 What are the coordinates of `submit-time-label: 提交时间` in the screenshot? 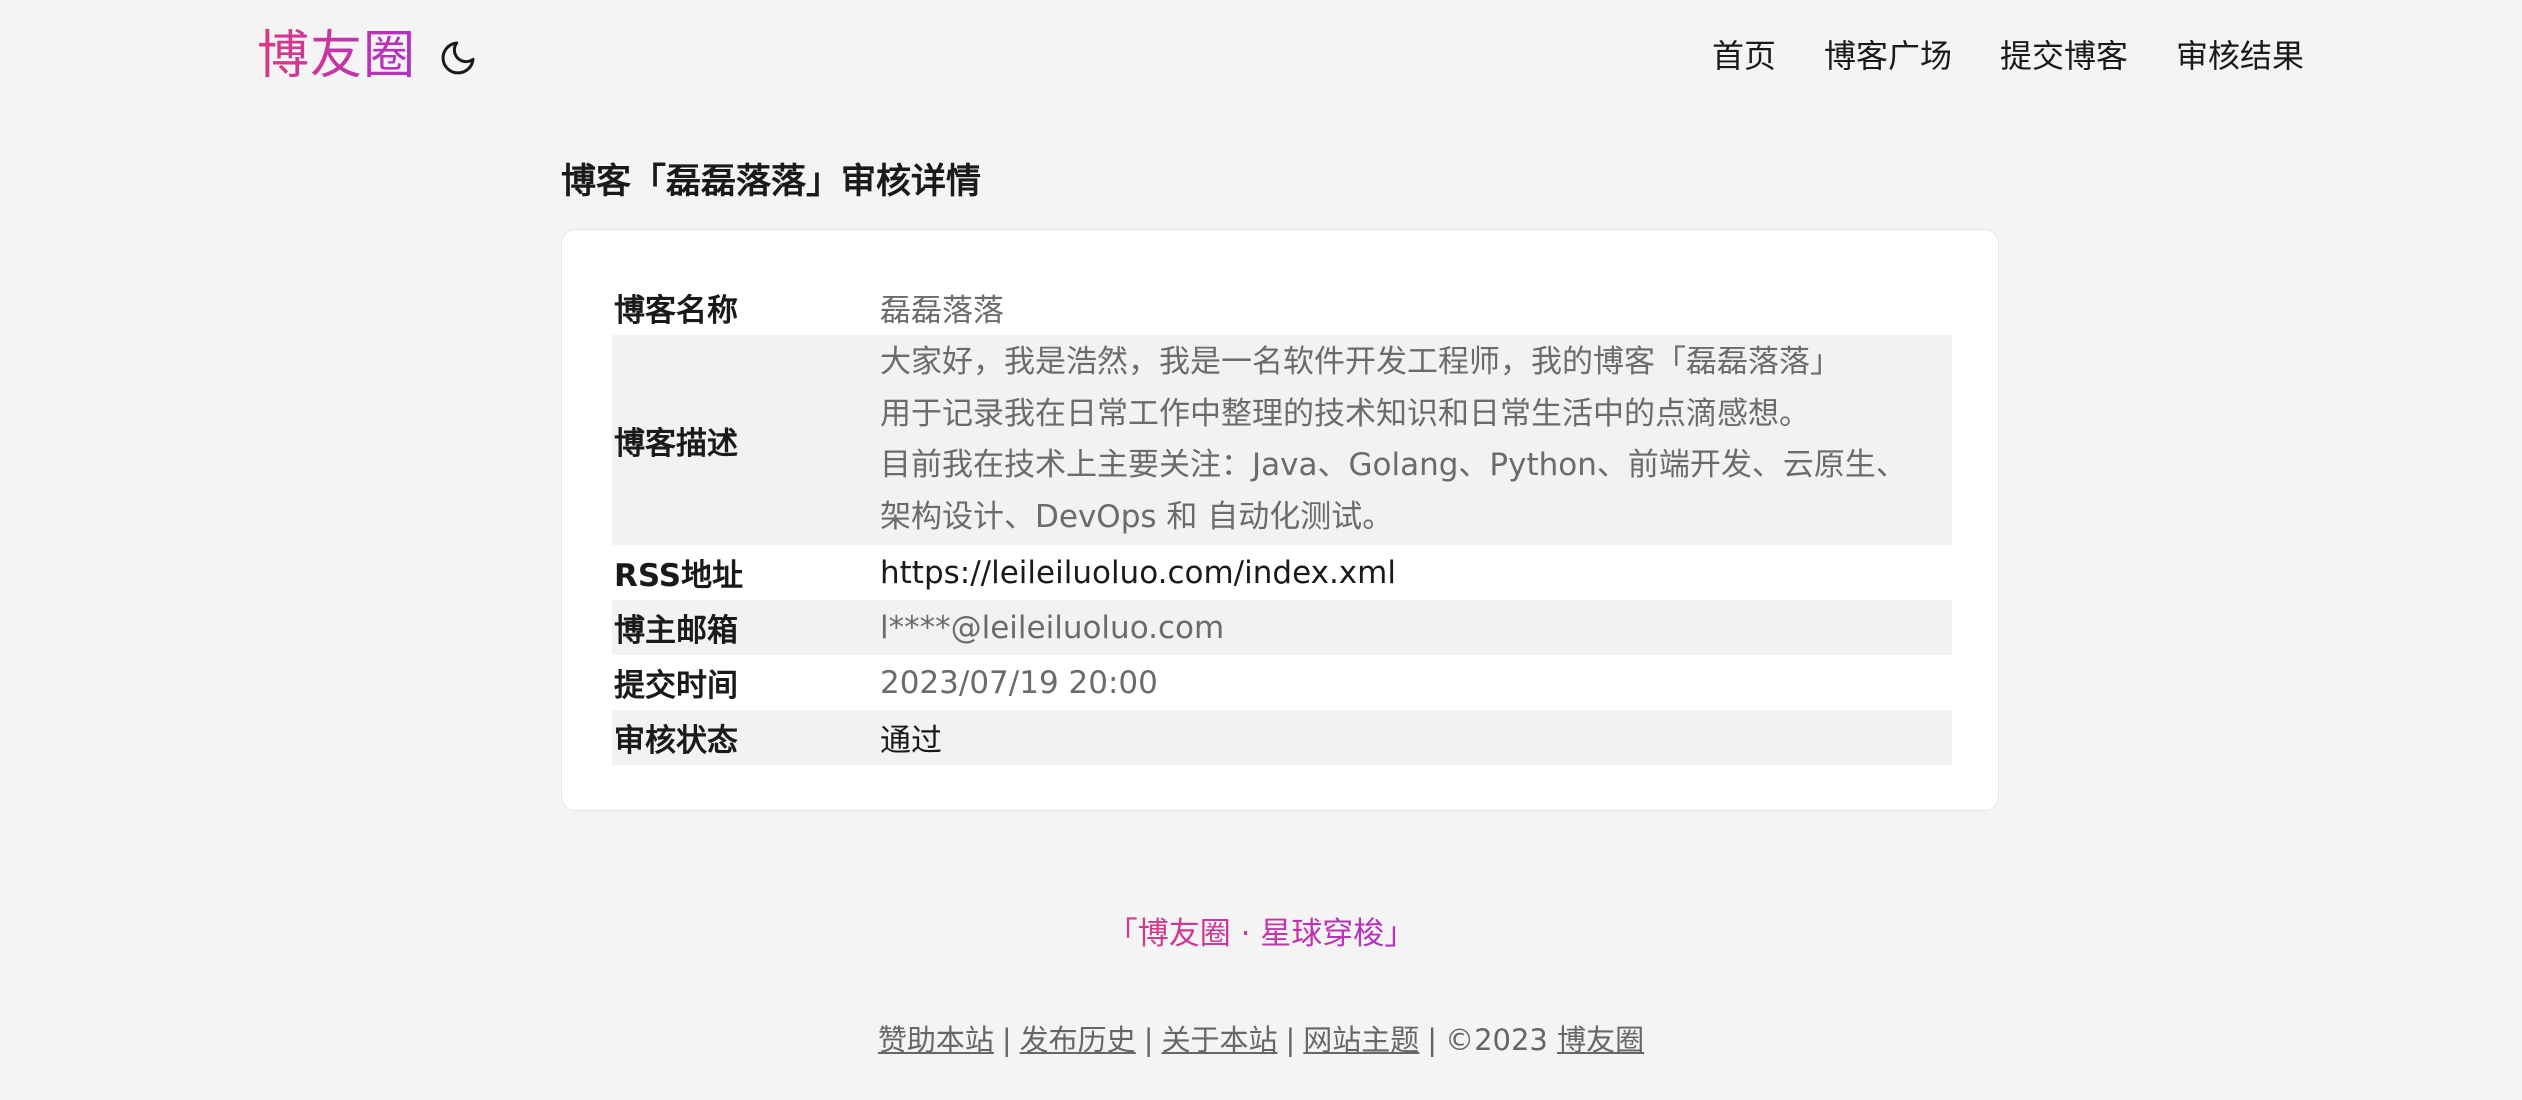 It's located at (676, 686).